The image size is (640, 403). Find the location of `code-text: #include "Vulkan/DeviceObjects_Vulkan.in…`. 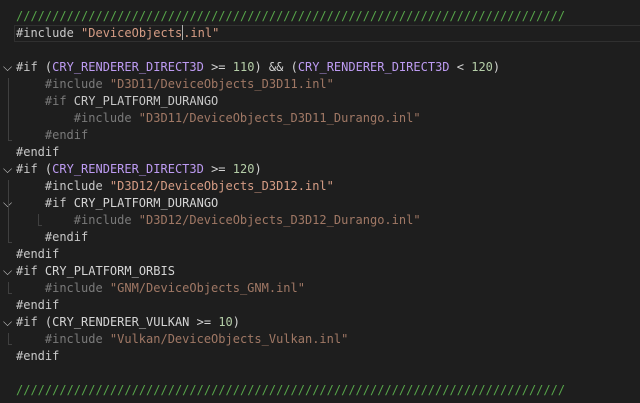

code-text: #include "Vulkan/DeviceObjects_Vulkan.in… is located at coordinates (196, 339).